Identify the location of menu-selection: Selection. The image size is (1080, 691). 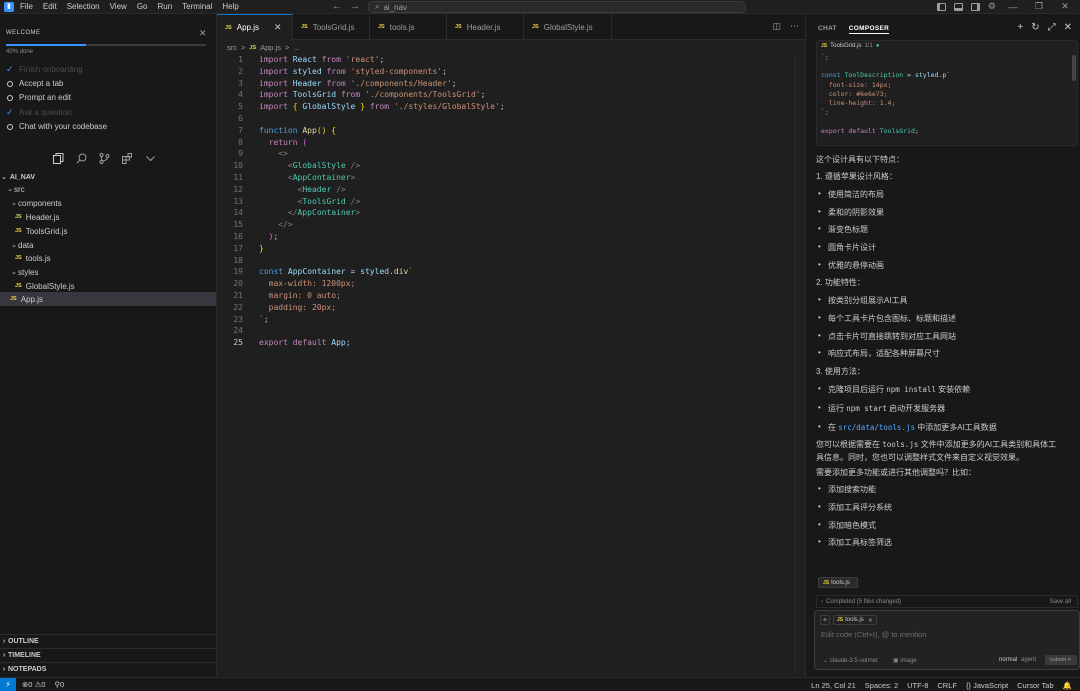
(83, 6).